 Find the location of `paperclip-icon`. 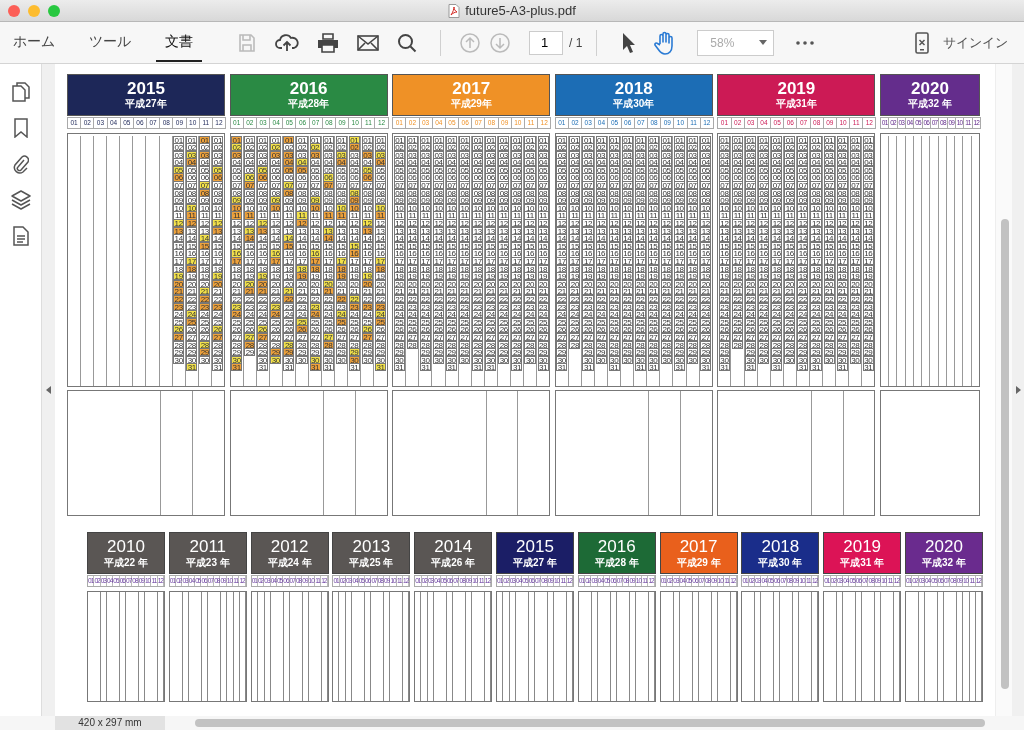

paperclip-icon is located at coordinates (20, 164).